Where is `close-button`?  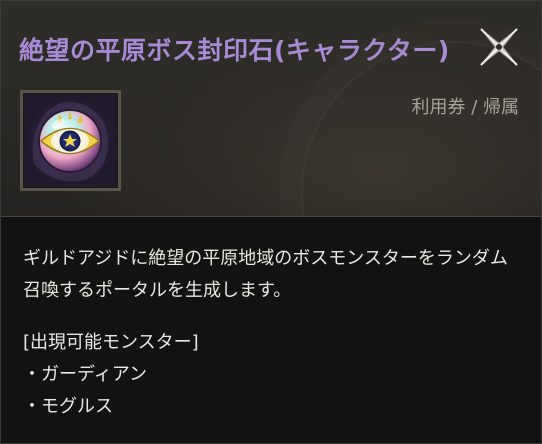 close-button is located at coordinates (499, 47).